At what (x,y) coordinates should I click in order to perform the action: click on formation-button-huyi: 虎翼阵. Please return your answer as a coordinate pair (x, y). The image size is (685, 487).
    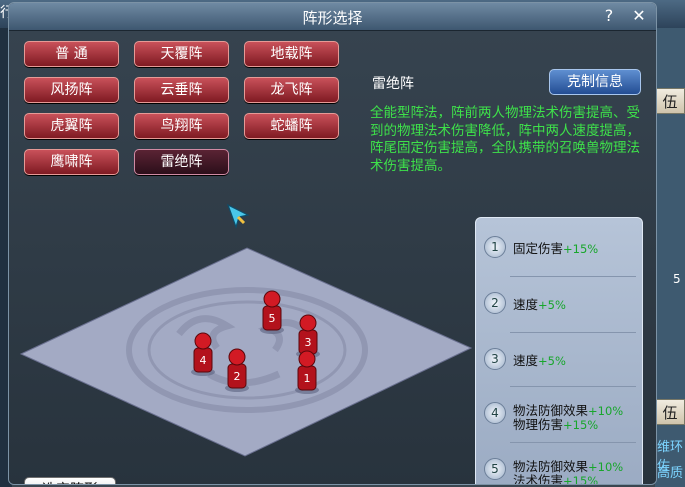
    Looking at the image, I should click on (71, 126).